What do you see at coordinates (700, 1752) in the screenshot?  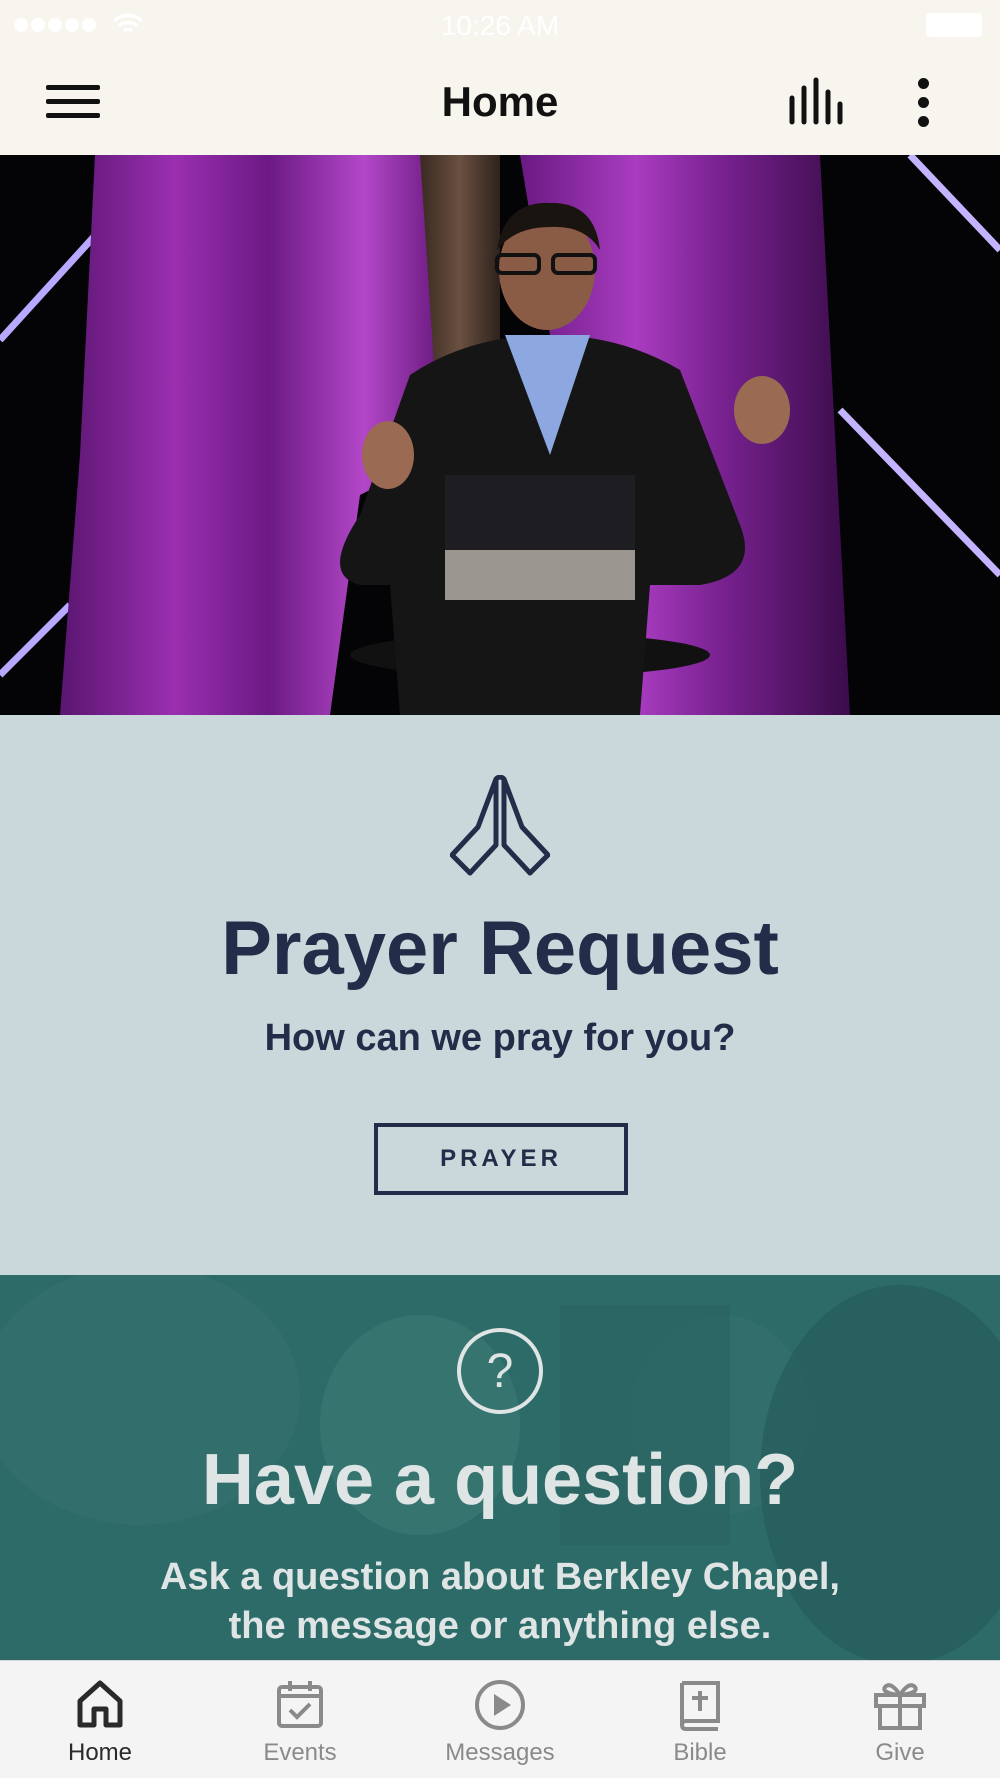 I see `tab-bible-label: Bible` at bounding box center [700, 1752].